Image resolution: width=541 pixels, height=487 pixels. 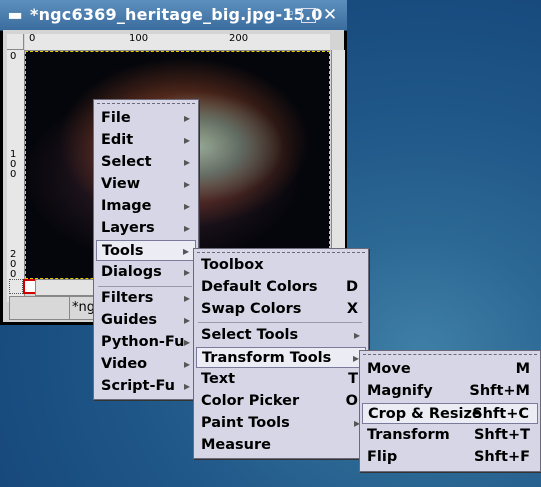 I want to click on menu-item-shortcut: Shft+M, so click(x=499, y=391).